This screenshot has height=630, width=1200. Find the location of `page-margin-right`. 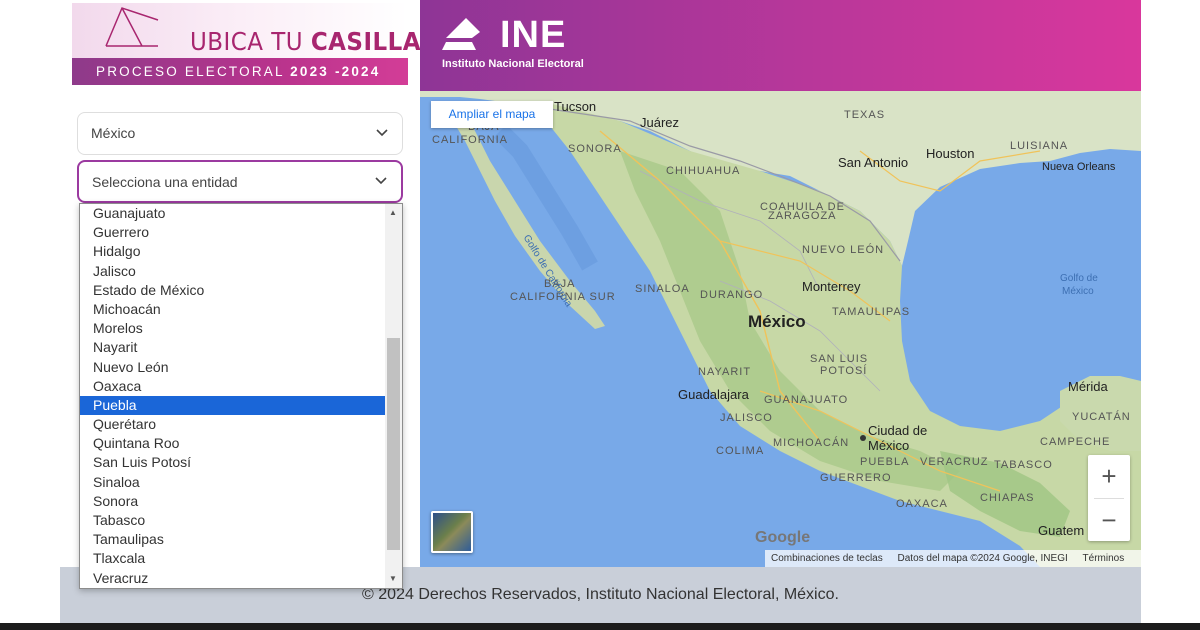

page-margin-right is located at coordinates (1170, 315).